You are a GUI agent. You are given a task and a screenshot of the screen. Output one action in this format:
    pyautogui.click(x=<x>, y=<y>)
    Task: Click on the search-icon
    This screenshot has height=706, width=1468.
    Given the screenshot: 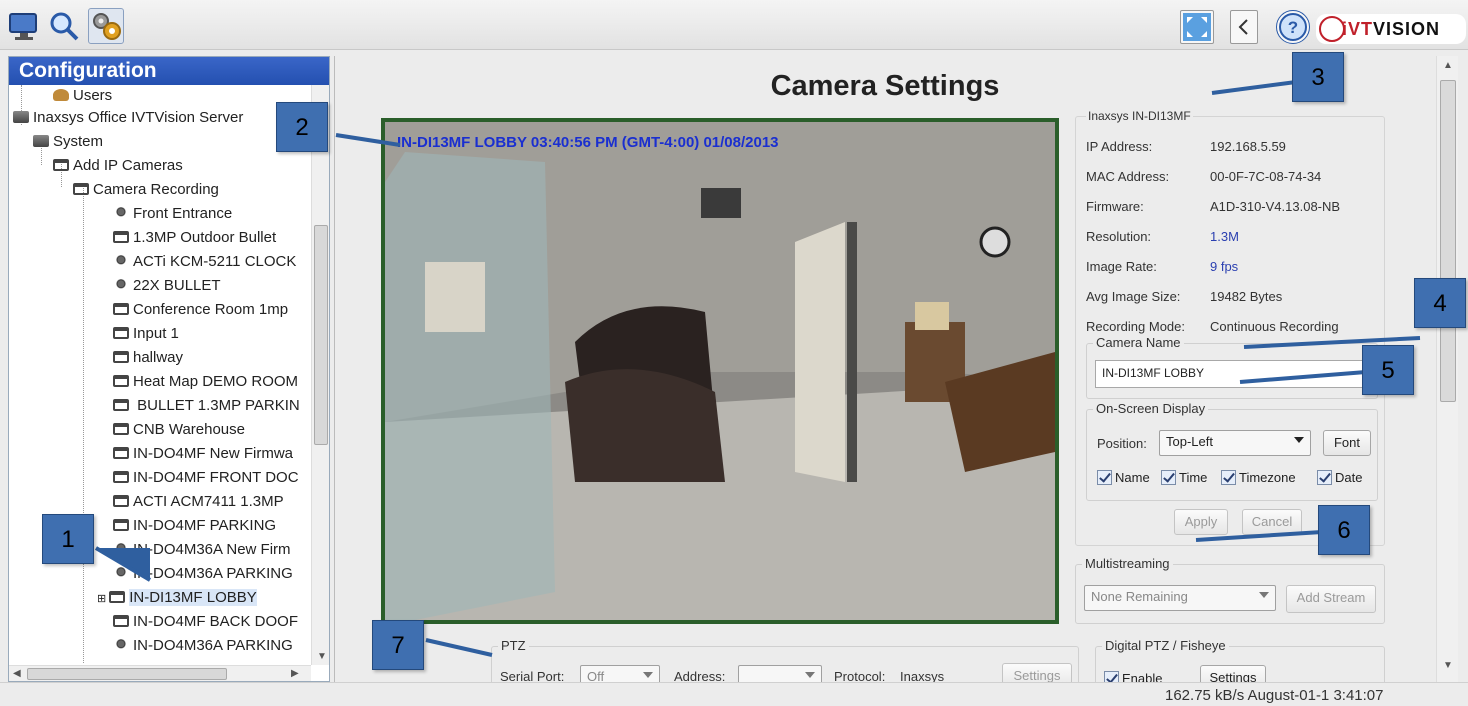 What is the action you would take?
    pyautogui.click(x=64, y=26)
    